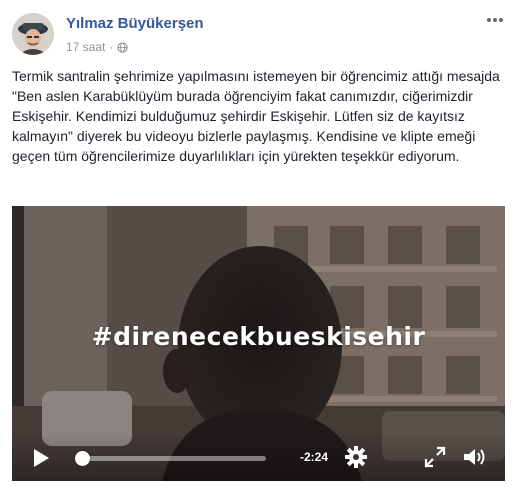  Describe the element at coordinates (495, 20) in the screenshot. I see `more-options-icon` at that location.